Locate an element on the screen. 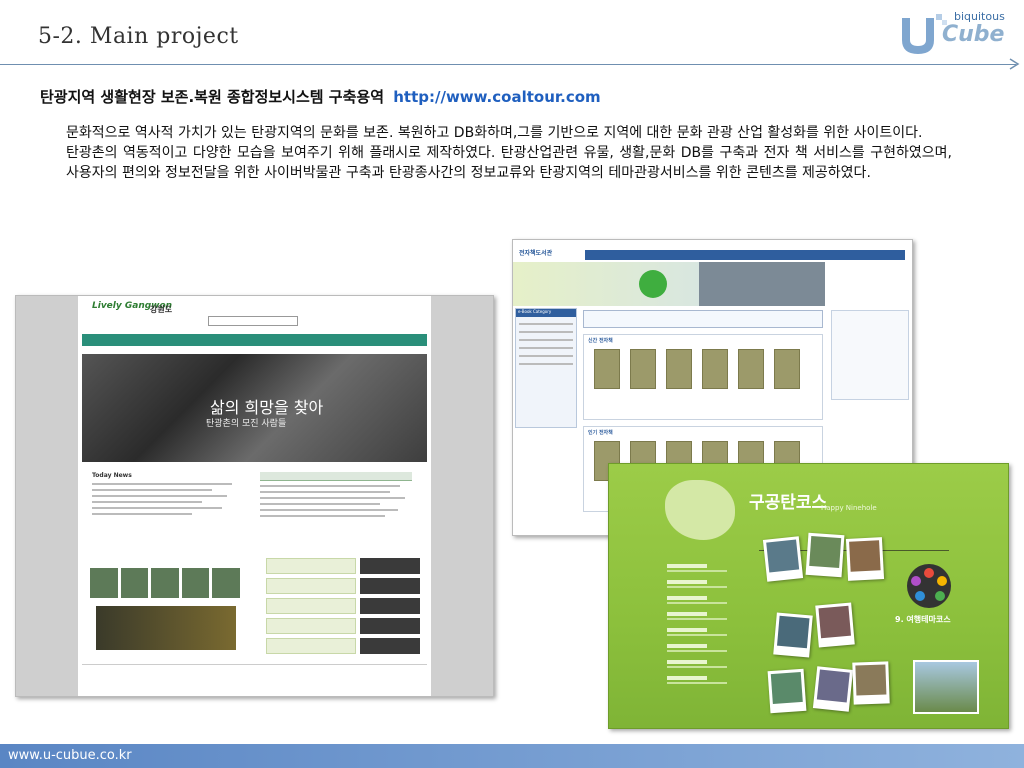 Image resolution: width=1024 pixels, height=768 pixels. banner-title: 삶의 희망을 찾아 is located at coordinates (267, 407).